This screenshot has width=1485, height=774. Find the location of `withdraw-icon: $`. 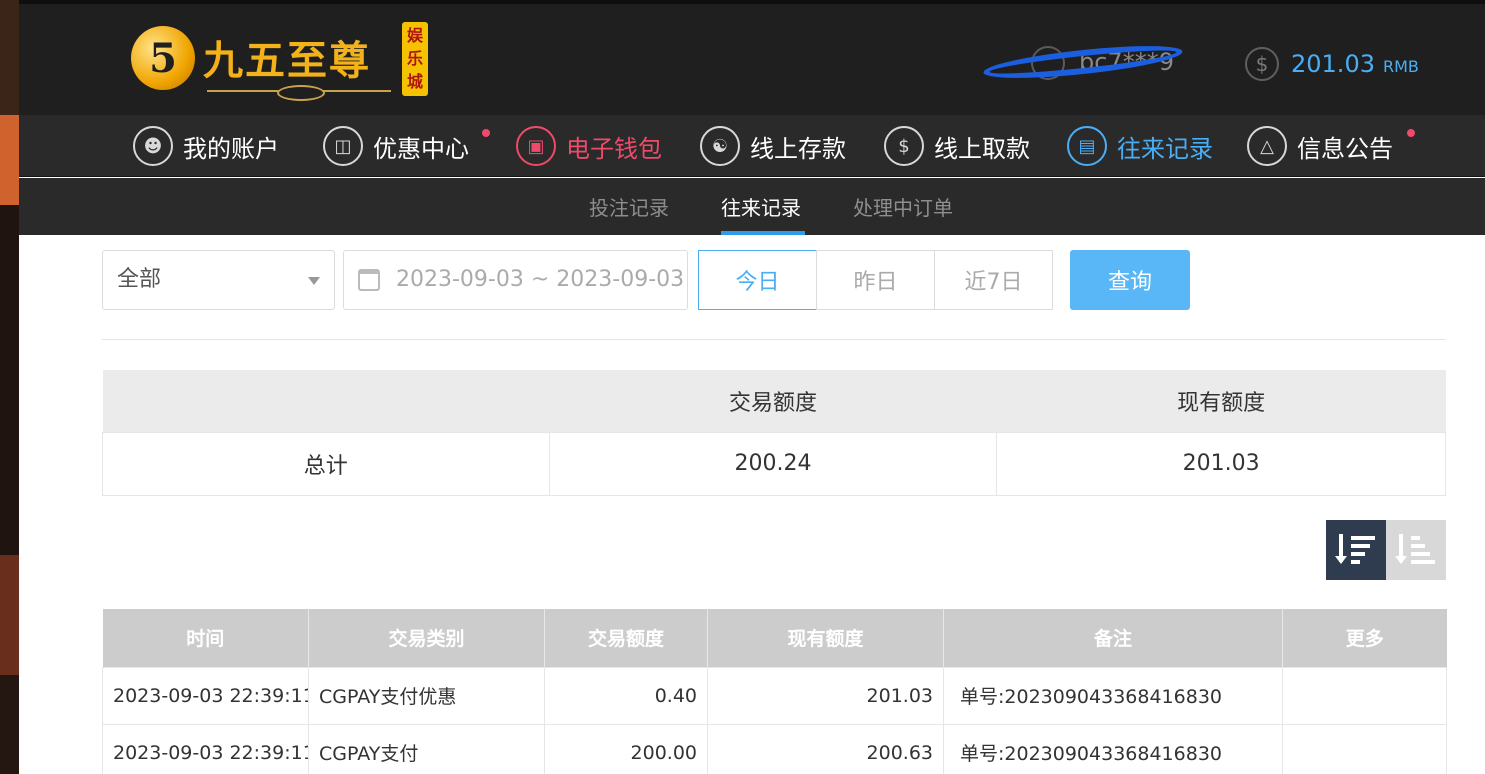

withdraw-icon: $ is located at coordinates (904, 146).